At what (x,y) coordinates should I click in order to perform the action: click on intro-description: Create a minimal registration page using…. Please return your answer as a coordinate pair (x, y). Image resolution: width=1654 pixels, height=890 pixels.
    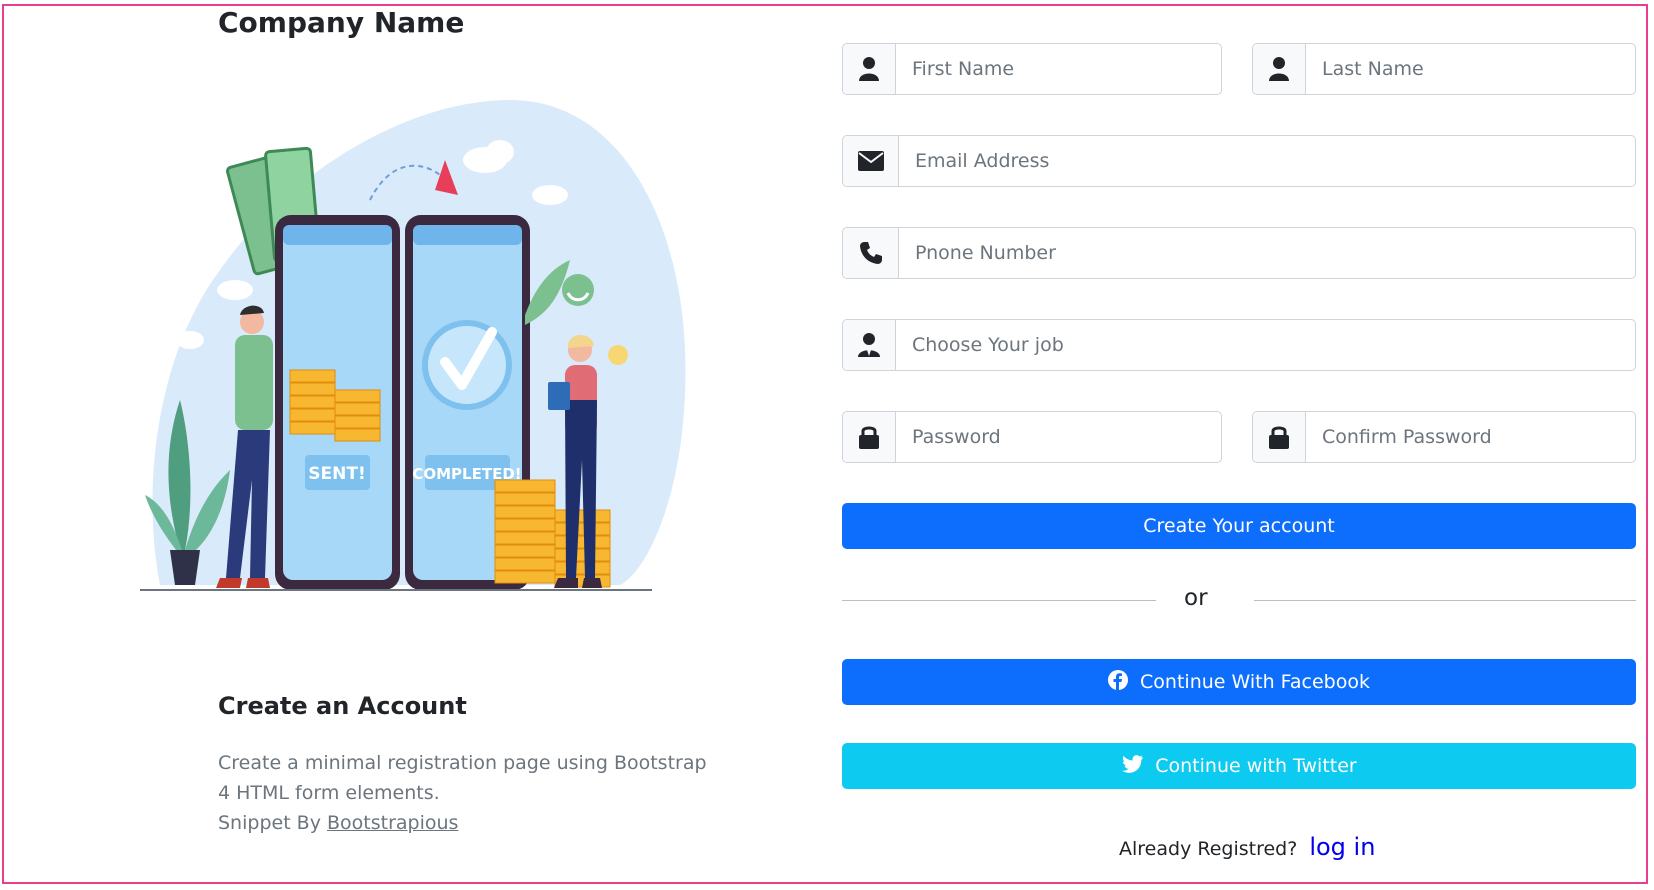
    Looking at the image, I should click on (463, 793).